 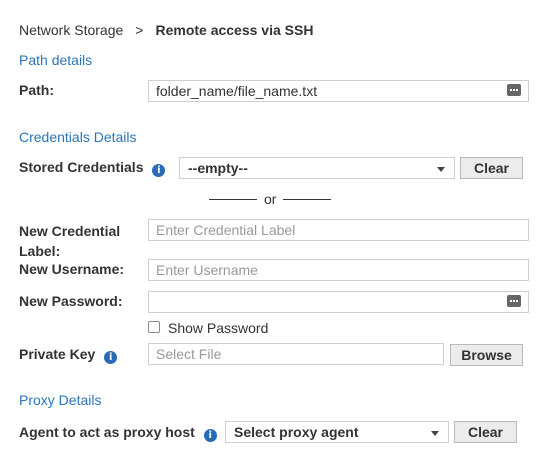 I want to click on new-password-field, so click(x=338, y=302).